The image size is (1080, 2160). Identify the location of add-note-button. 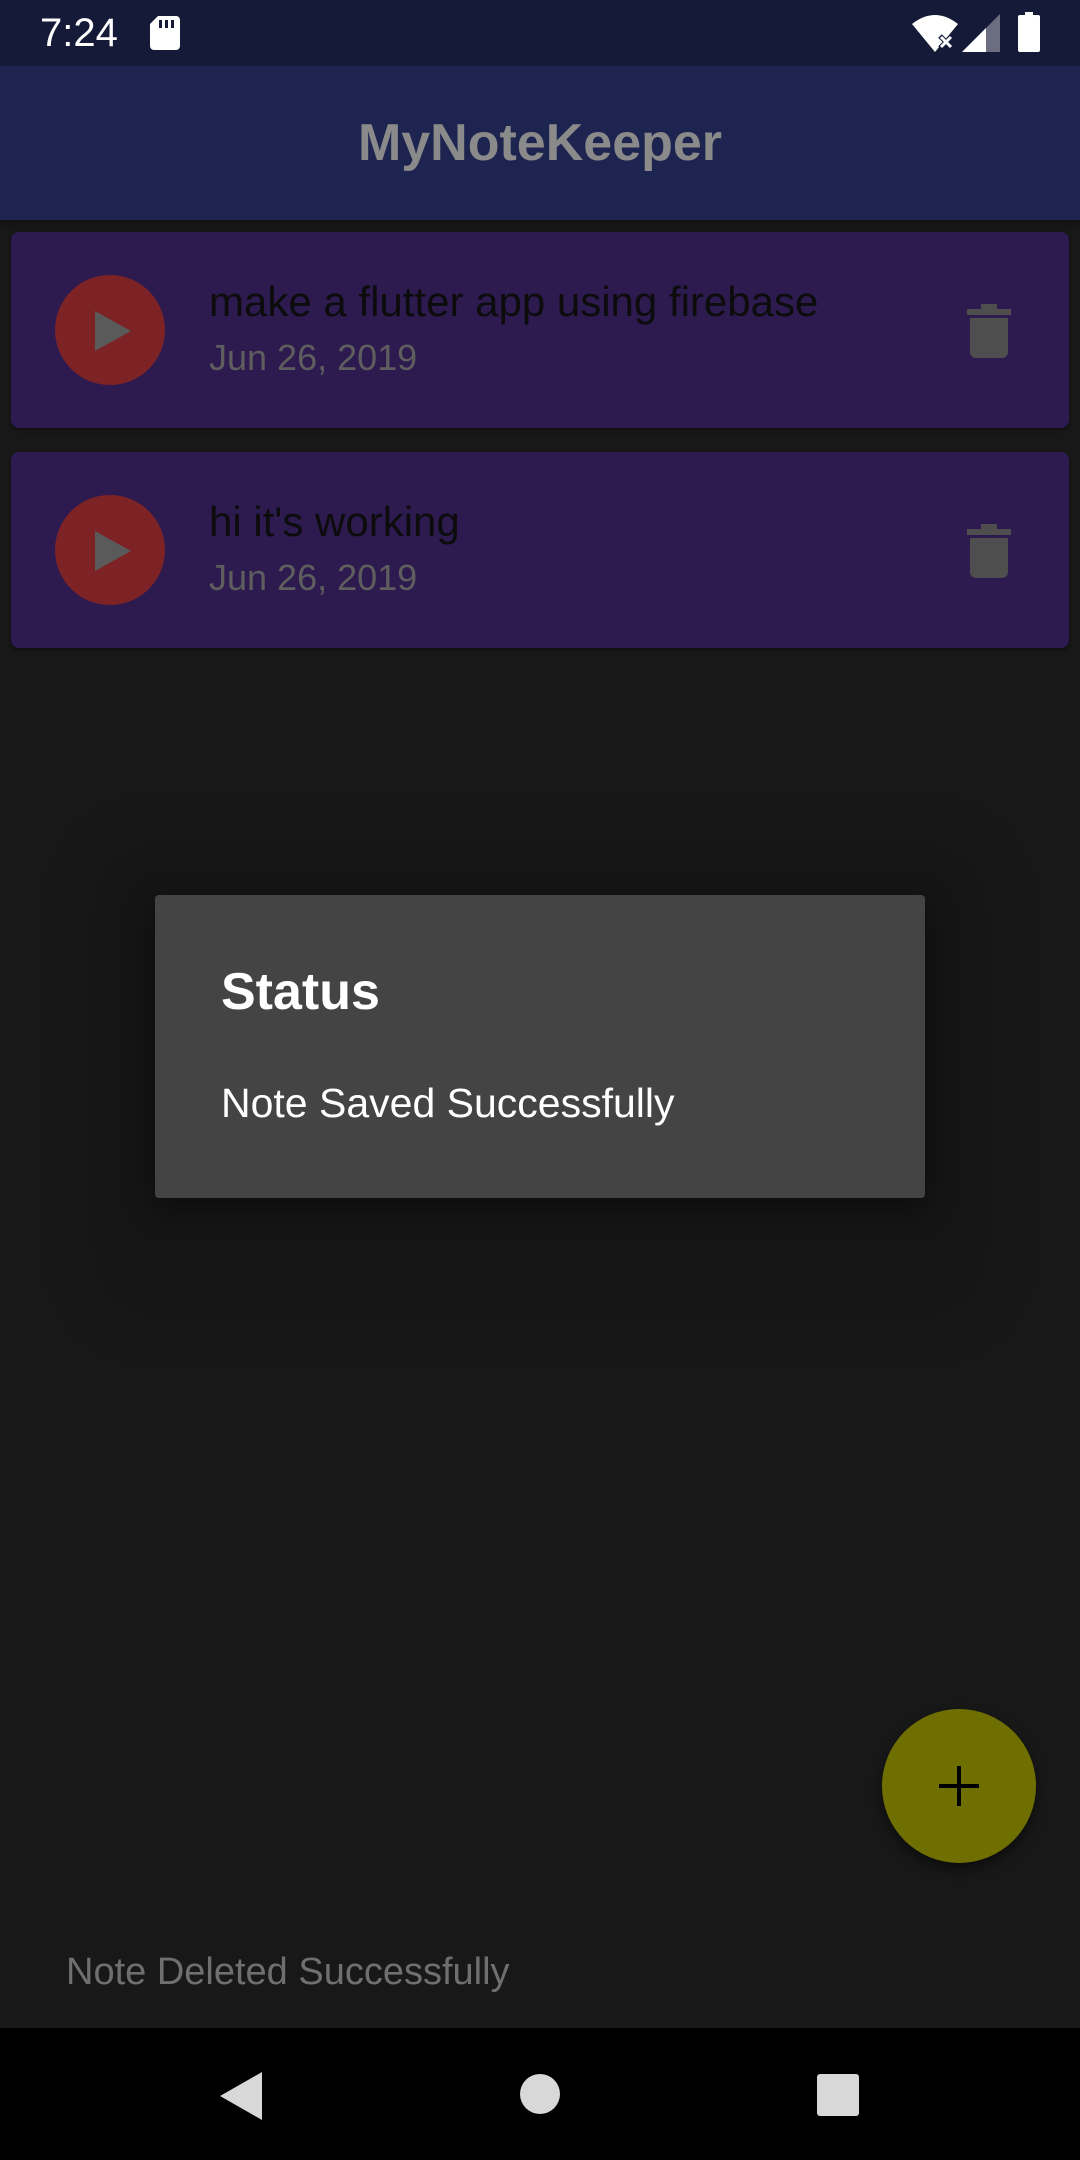
(959, 1786).